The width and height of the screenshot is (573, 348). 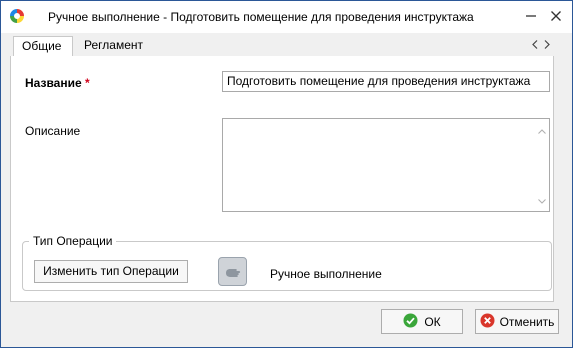 I want to click on ok-button: ОК, so click(x=422, y=321).